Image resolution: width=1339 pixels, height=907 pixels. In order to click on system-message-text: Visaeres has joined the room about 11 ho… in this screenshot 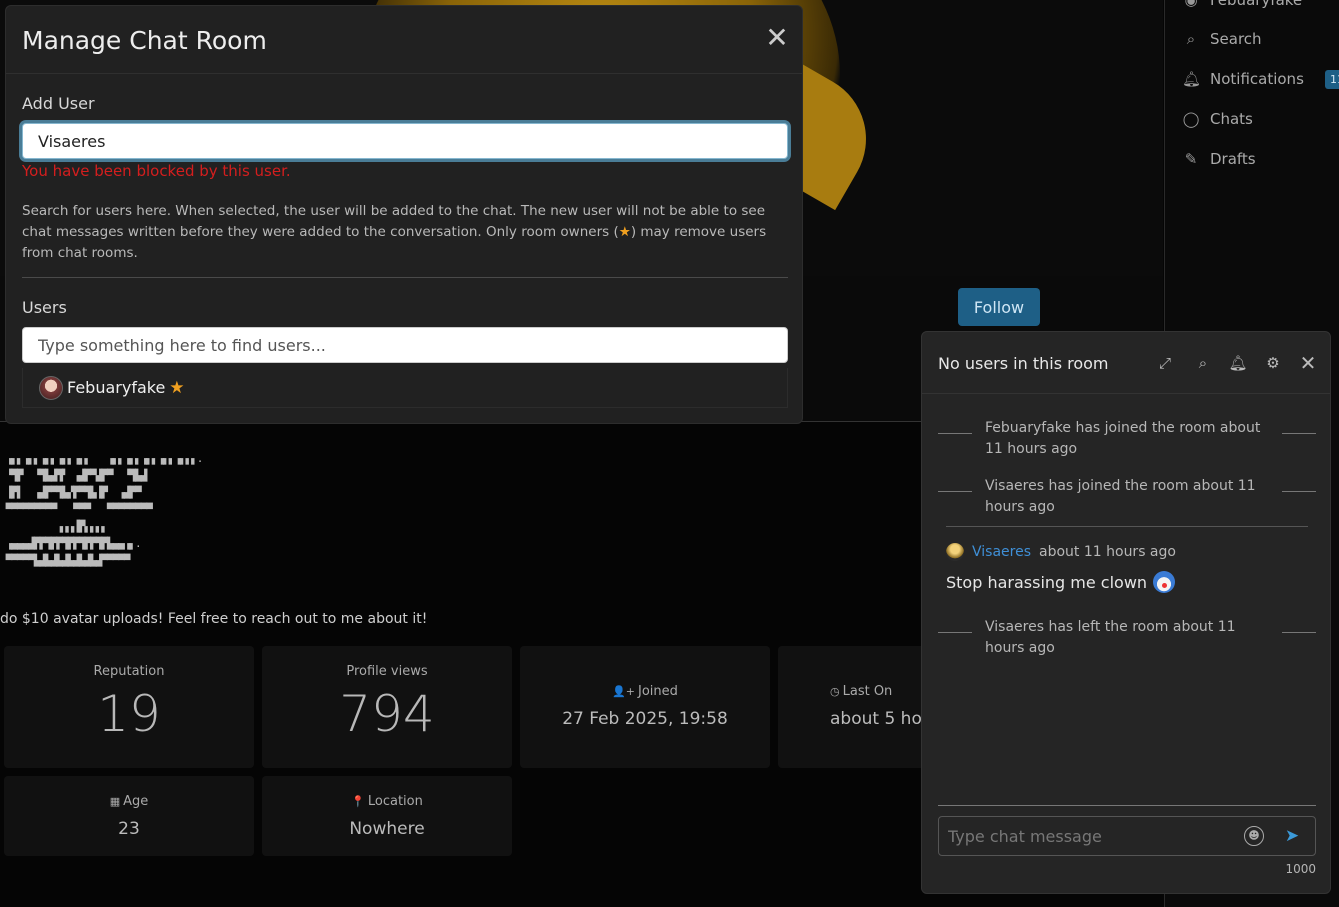, I will do `click(1120, 496)`.